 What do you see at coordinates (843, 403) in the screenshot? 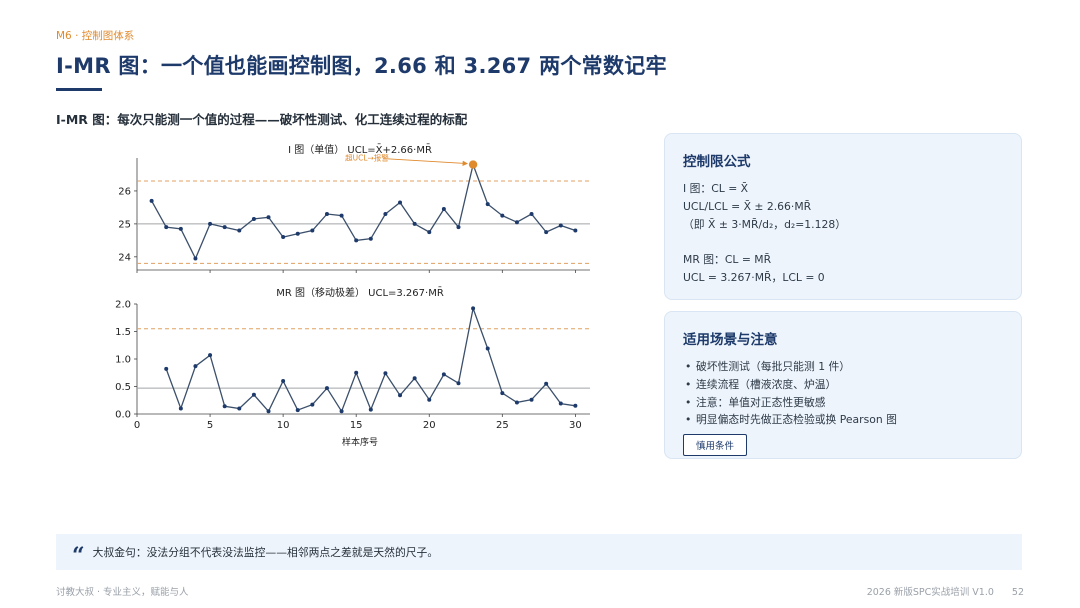
I see `usage-item: 注意：单值对正态性更敏感` at bounding box center [843, 403].